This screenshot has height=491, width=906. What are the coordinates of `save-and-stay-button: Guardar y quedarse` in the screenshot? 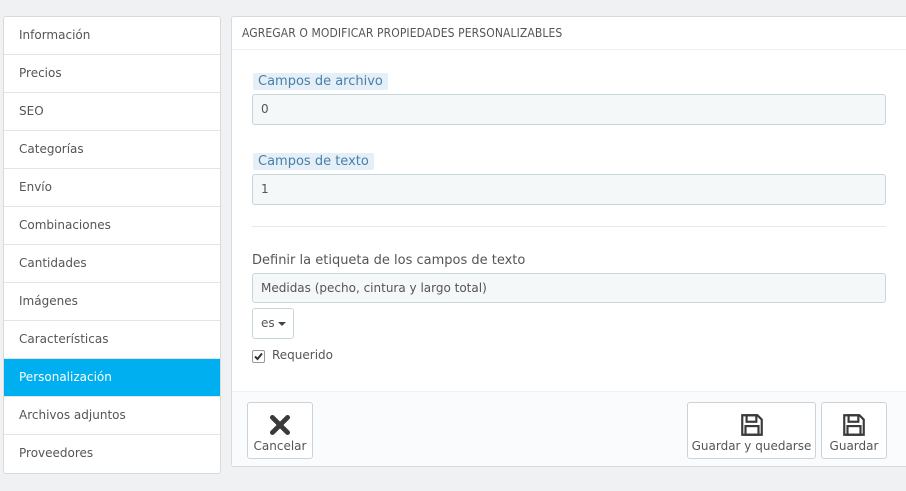 It's located at (751, 430).